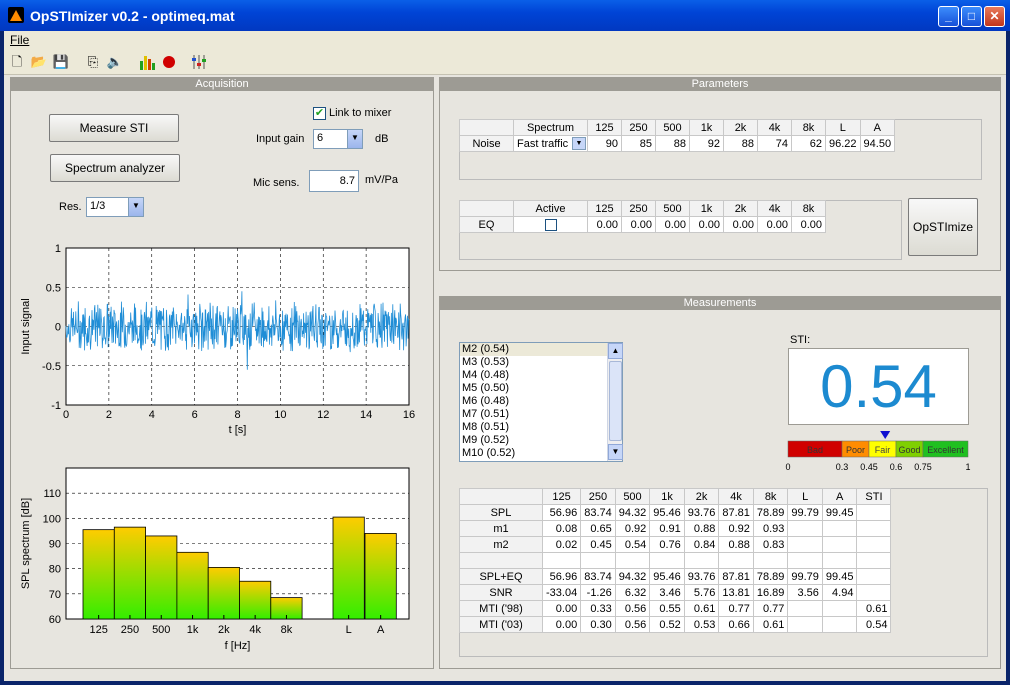 This screenshot has width=1010, height=685. Describe the element at coordinates (701, 544) in the screenshot. I see `result-value-cell: 0.84` at that location.